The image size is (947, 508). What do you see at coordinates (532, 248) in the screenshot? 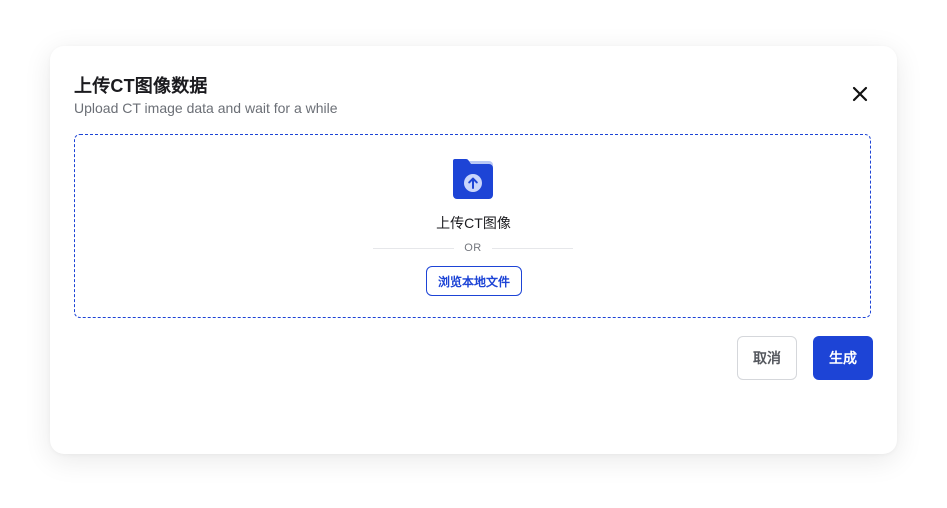
I see `divider-line-right` at bounding box center [532, 248].